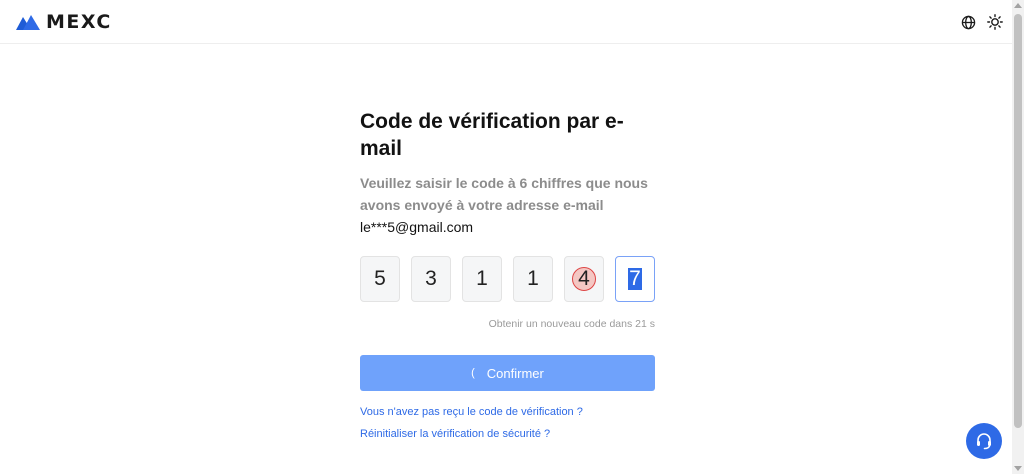  What do you see at coordinates (507, 279) in the screenshot?
I see `otp-input-row: 5 3 1 1 4 7` at bounding box center [507, 279].